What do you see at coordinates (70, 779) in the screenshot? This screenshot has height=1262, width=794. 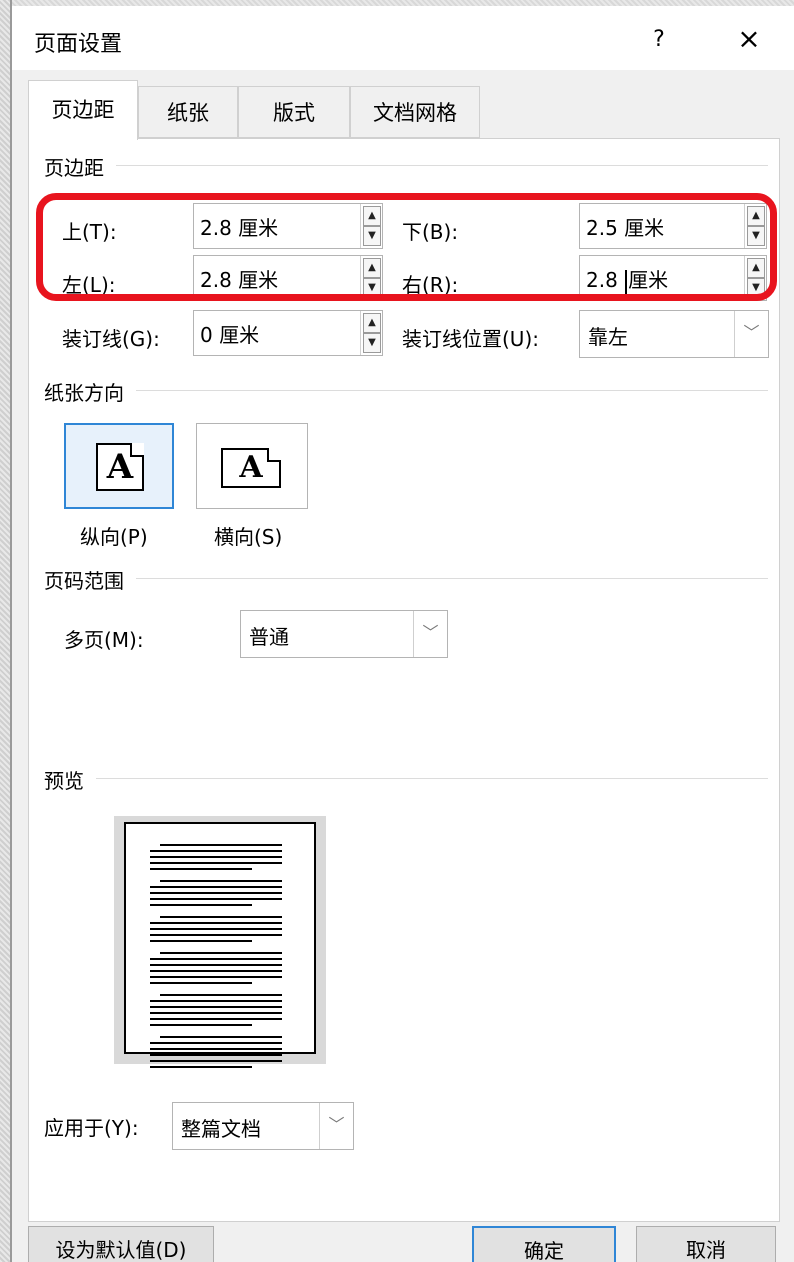 I see `preview-group-label: 预览` at bounding box center [70, 779].